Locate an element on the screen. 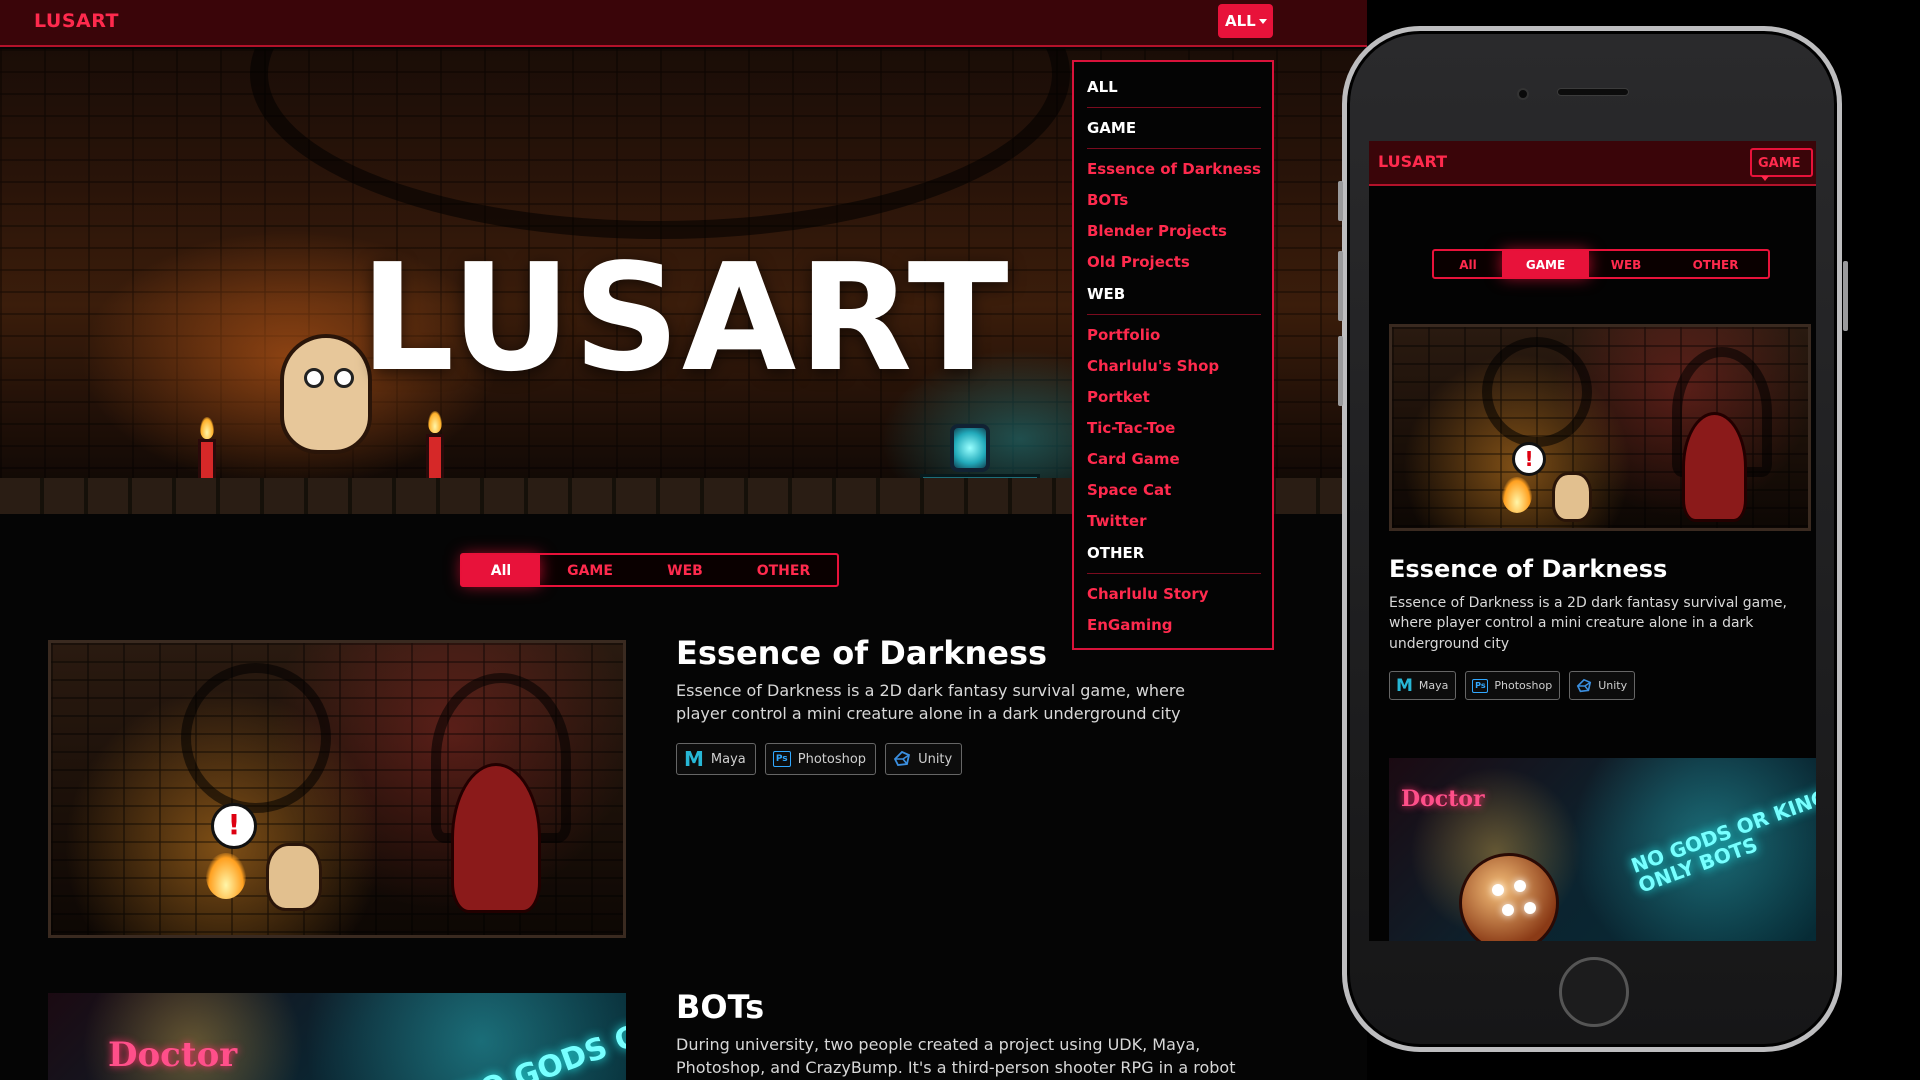  creature-eye-left is located at coordinates (314, 378).